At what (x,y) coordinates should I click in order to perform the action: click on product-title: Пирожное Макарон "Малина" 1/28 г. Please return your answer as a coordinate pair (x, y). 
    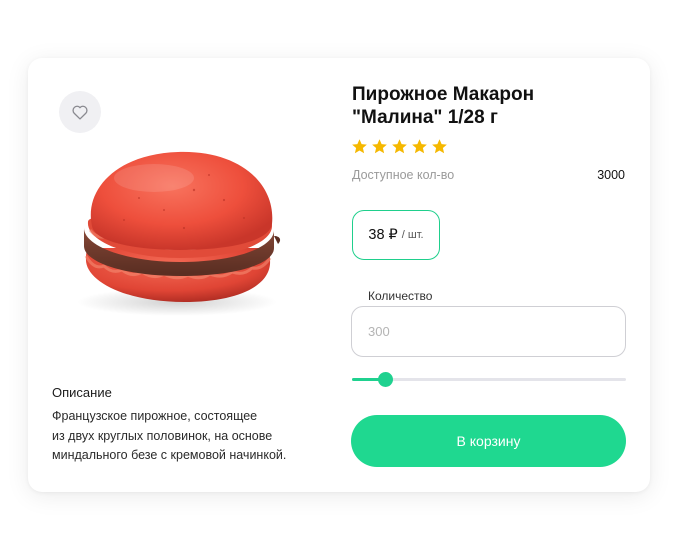
    Looking at the image, I should click on (487, 106).